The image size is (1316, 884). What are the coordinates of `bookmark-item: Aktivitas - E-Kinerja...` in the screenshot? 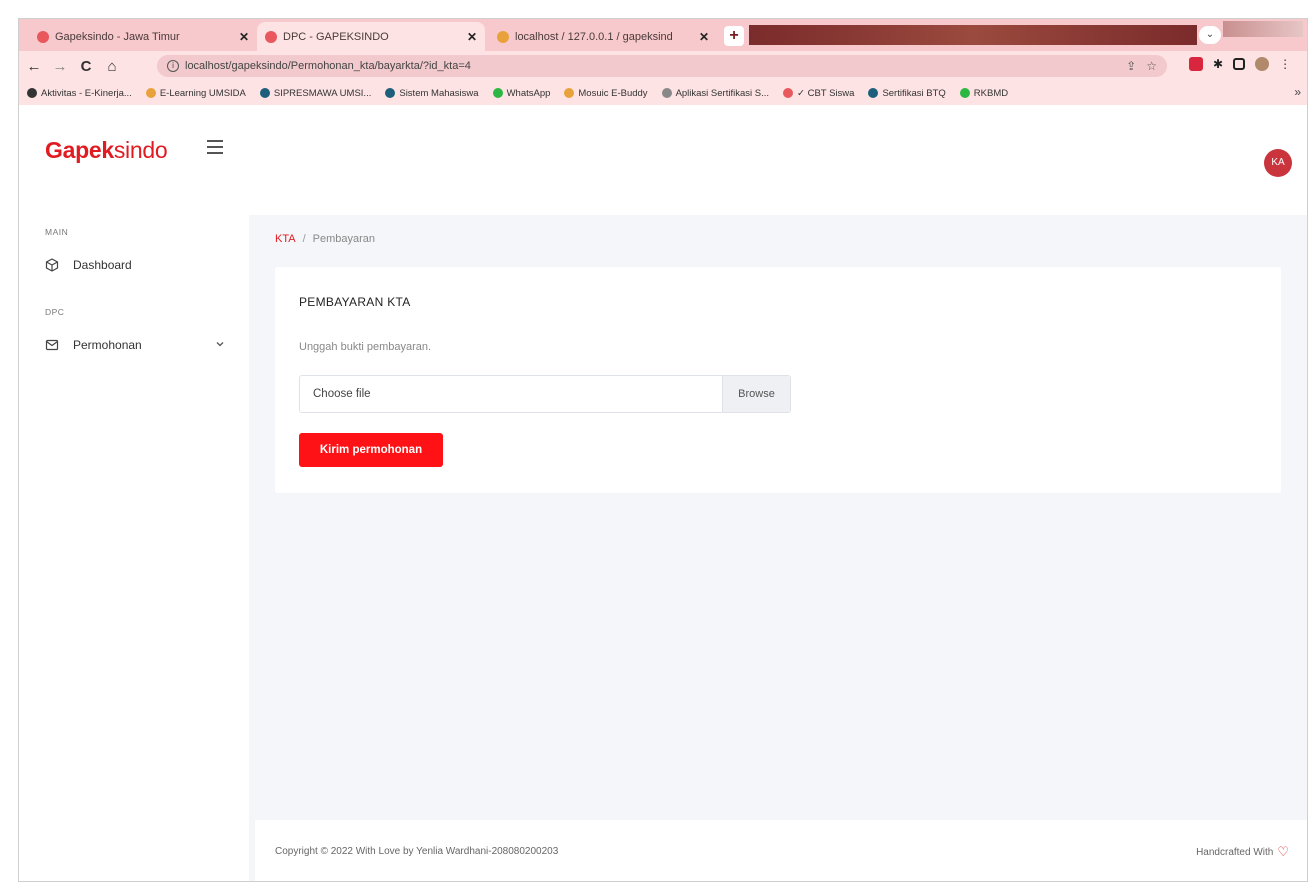 It's located at (79, 93).